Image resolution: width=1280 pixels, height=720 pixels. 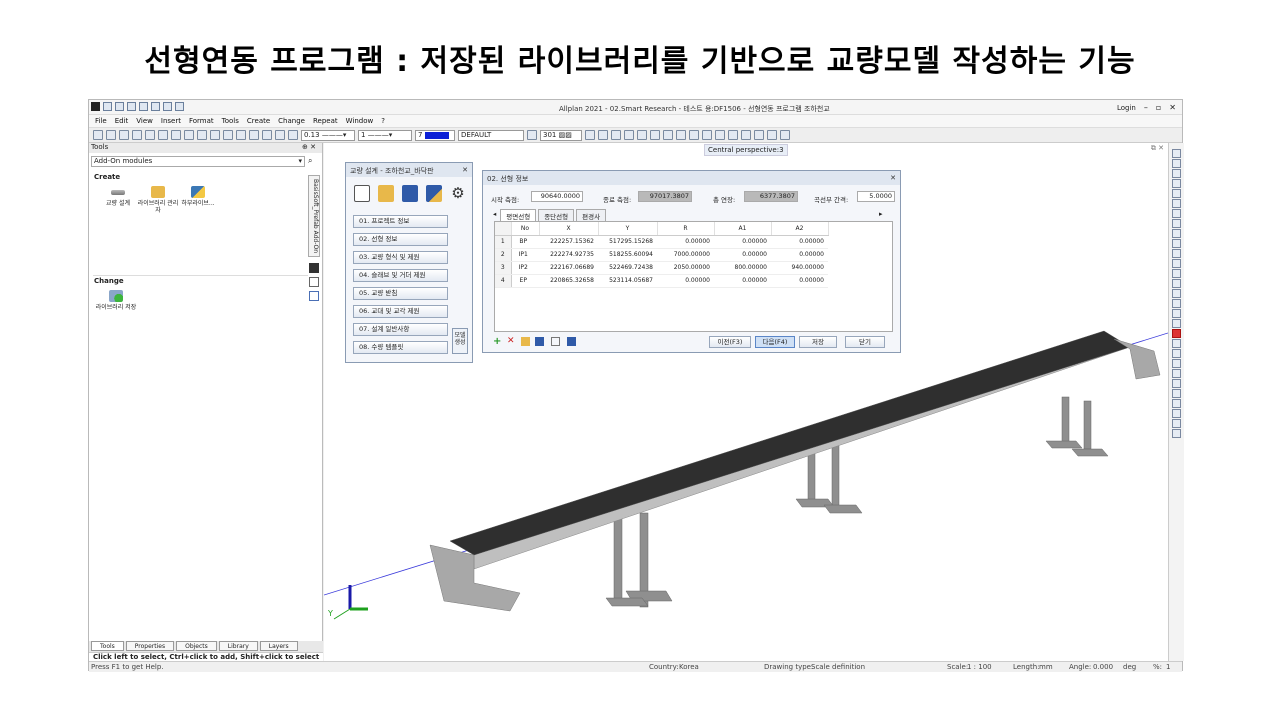 What do you see at coordinates (568, 268) in the screenshot?
I see `cell-x: 222167.06689` at bounding box center [568, 268].